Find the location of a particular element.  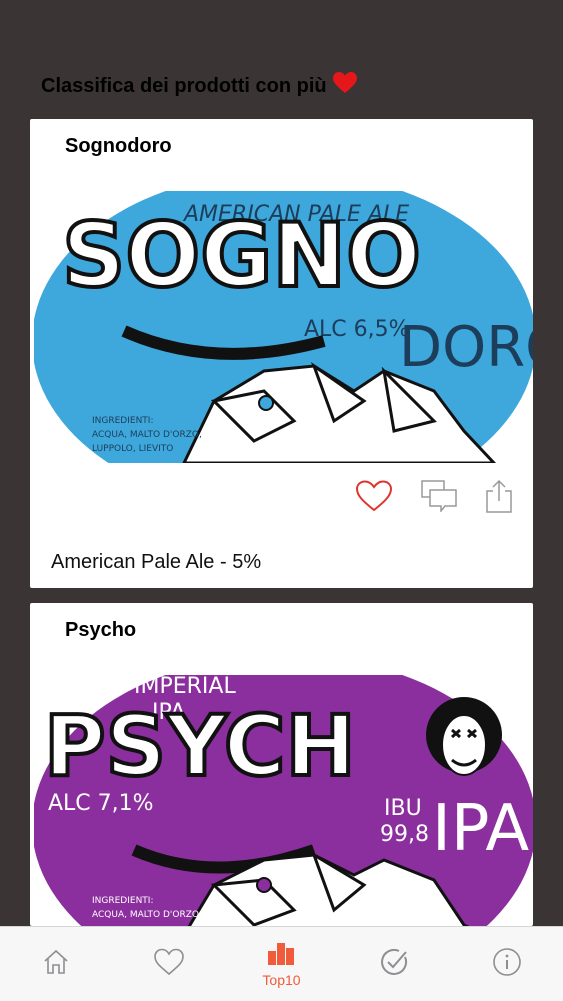

comments-icon is located at coordinates (439, 496).